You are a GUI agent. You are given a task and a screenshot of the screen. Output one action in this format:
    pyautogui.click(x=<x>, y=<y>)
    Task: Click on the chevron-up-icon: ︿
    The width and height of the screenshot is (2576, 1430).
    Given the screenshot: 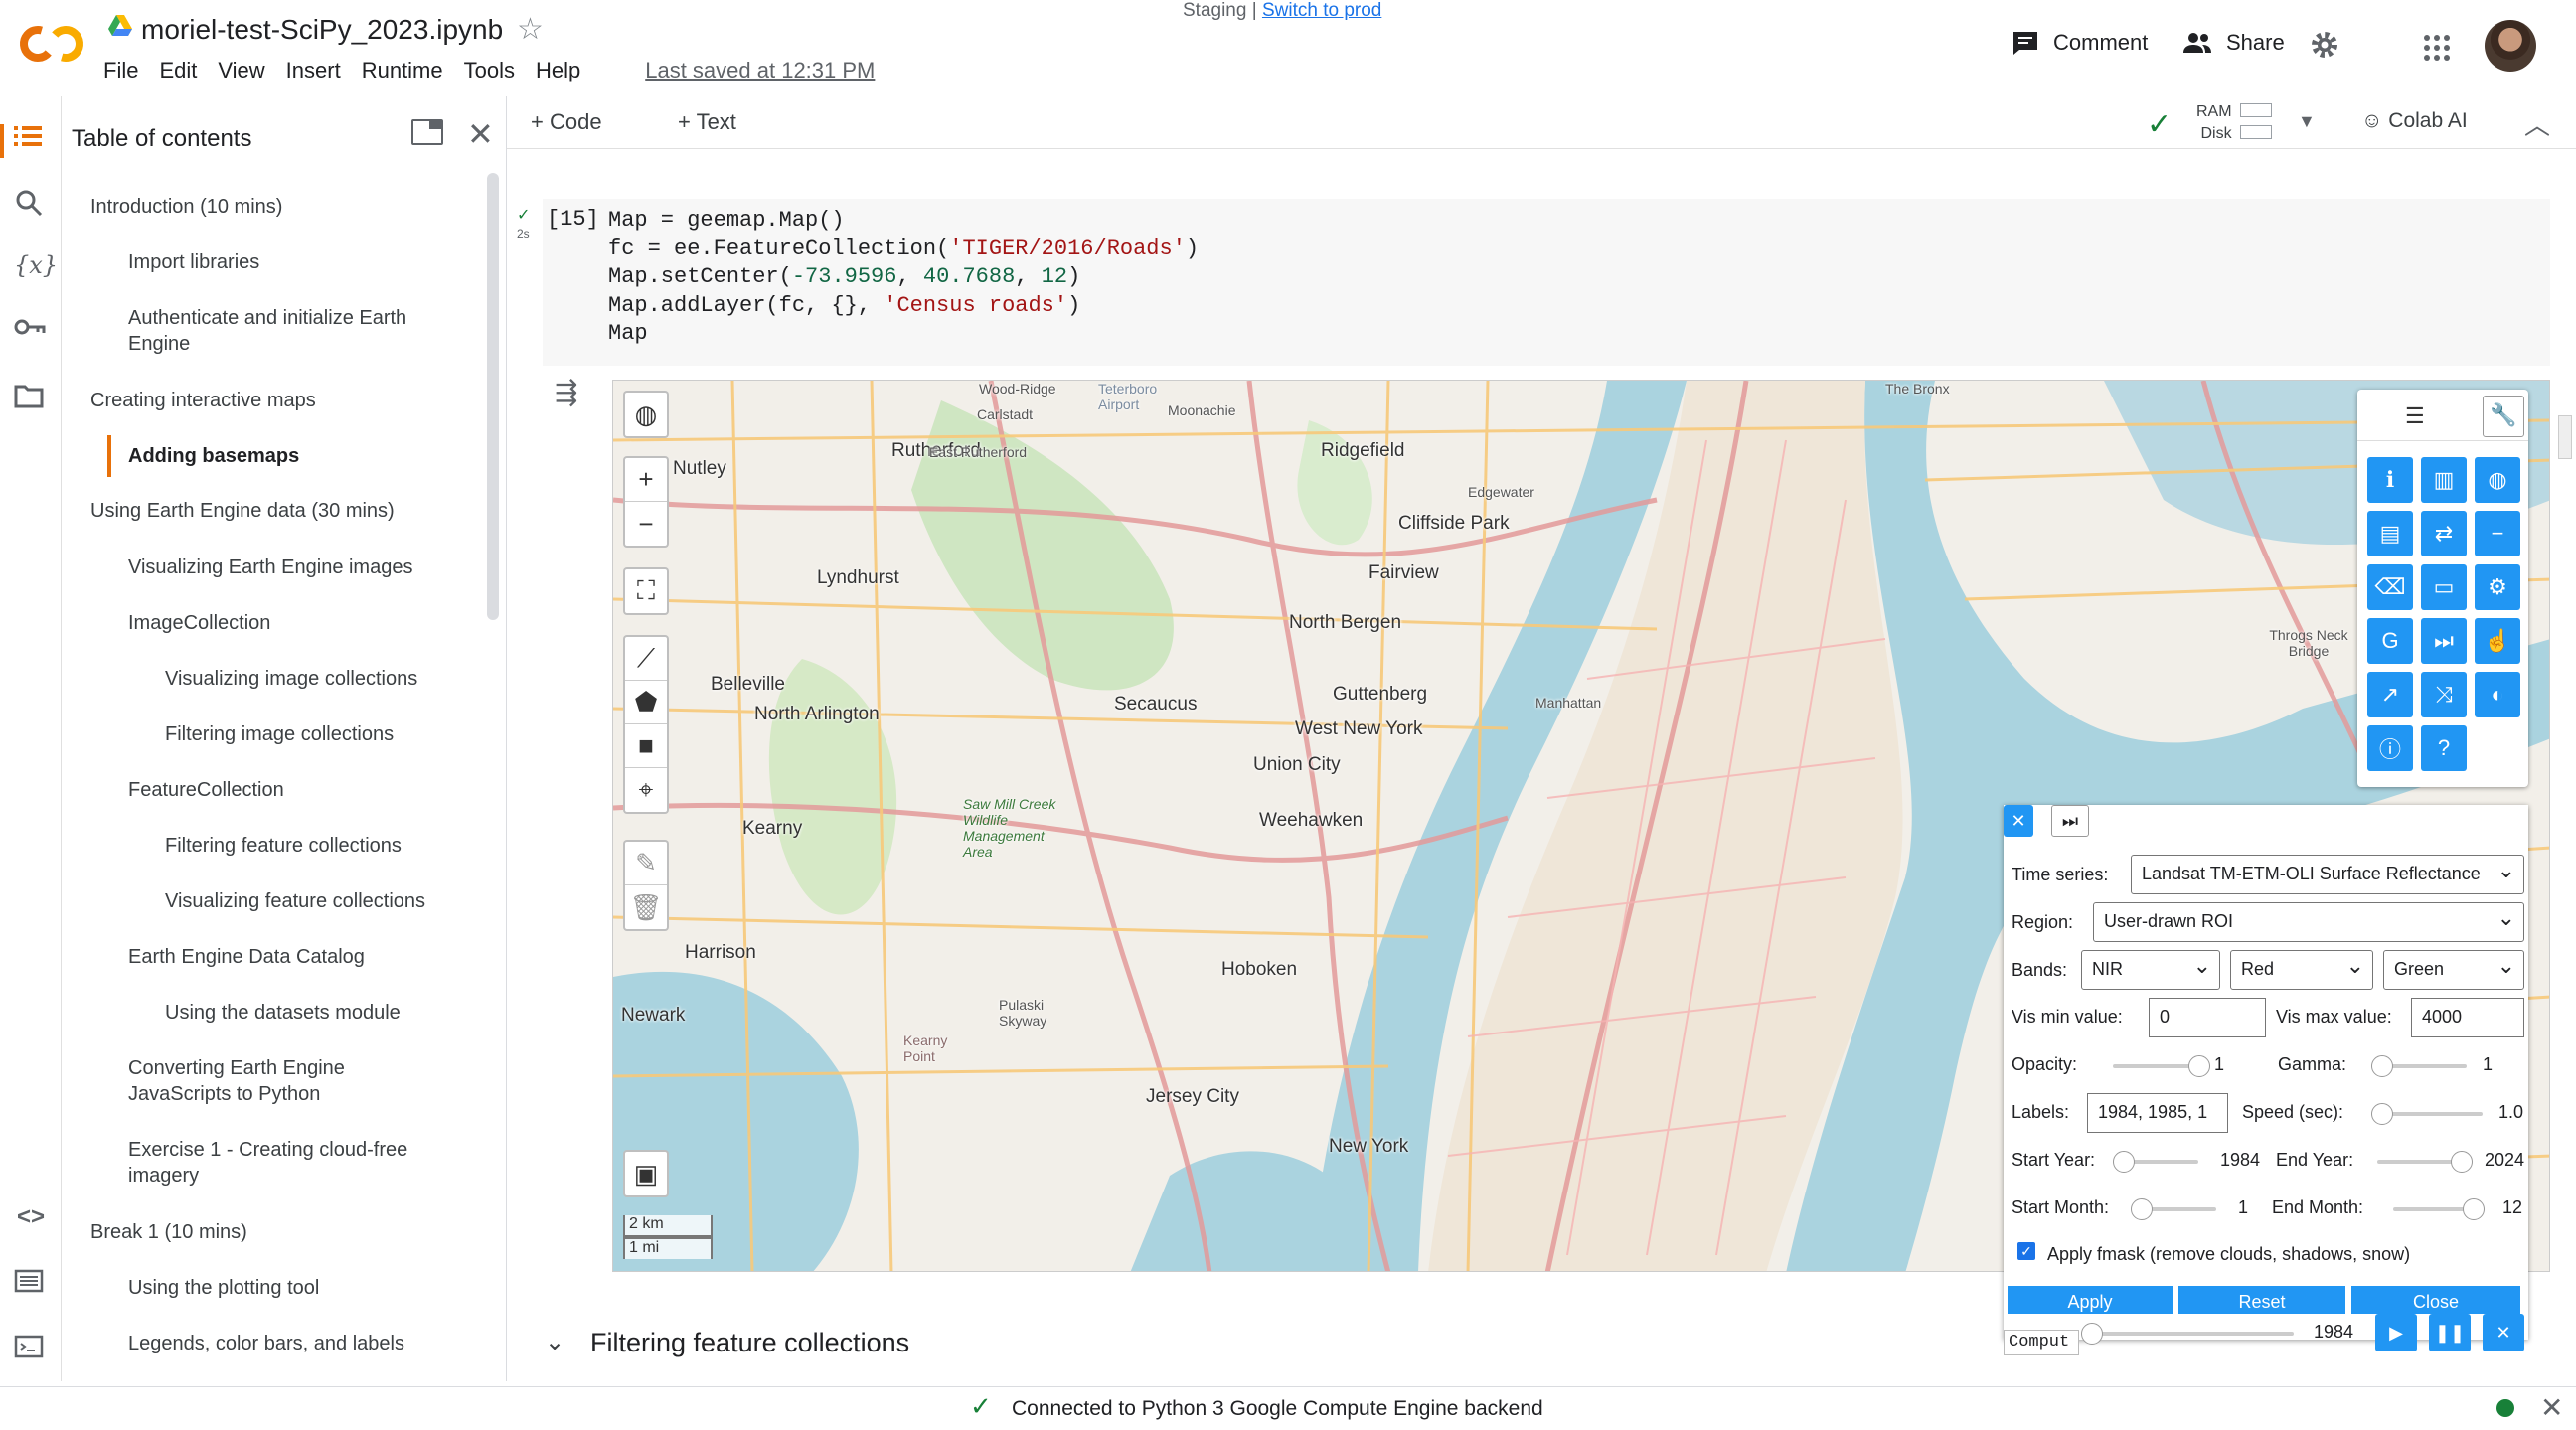 What is the action you would take?
    pyautogui.click(x=2537, y=123)
    